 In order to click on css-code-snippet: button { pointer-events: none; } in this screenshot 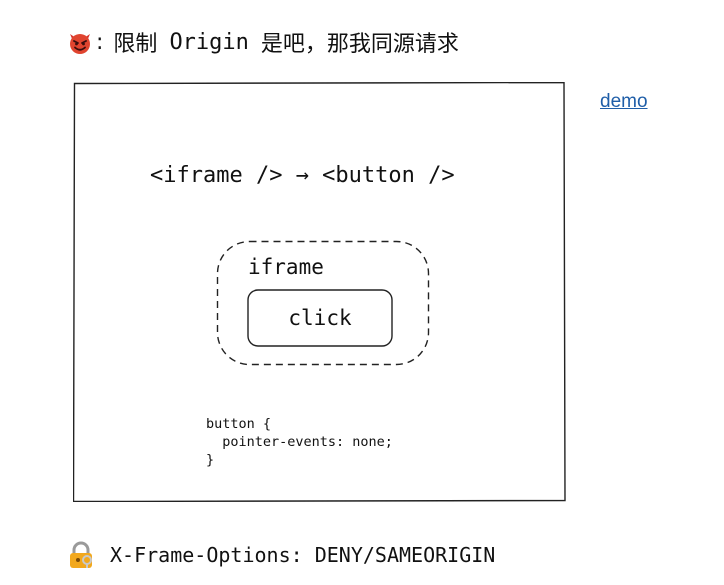, I will do `click(299, 442)`.